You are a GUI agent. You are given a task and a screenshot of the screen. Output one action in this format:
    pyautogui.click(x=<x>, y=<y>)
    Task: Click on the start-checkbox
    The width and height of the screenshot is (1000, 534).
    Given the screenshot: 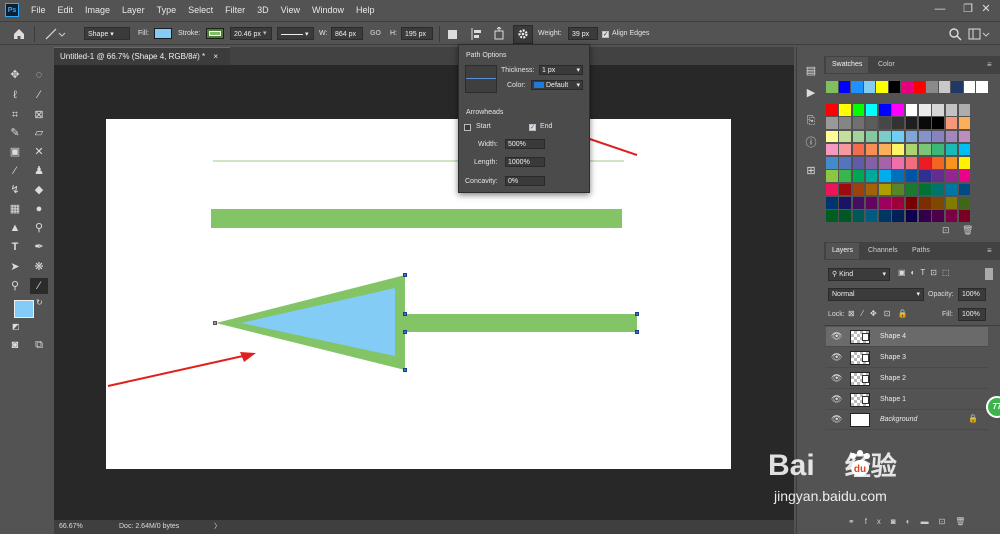 What is the action you would take?
    pyautogui.click(x=467, y=127)
    